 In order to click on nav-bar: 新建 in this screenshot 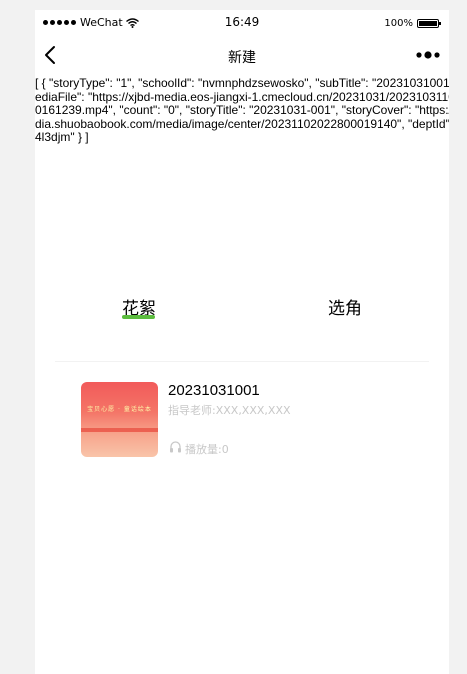, I will do `click(242, 56)`.